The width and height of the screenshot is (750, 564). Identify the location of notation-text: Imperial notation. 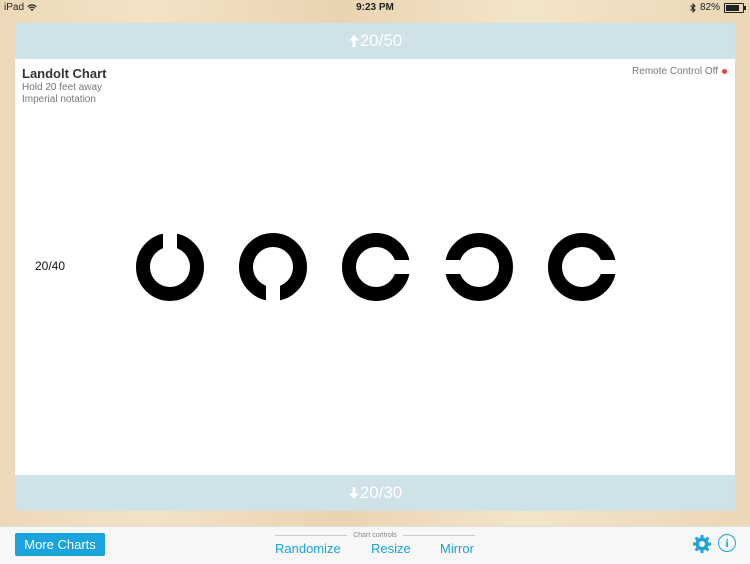
(59, 99).